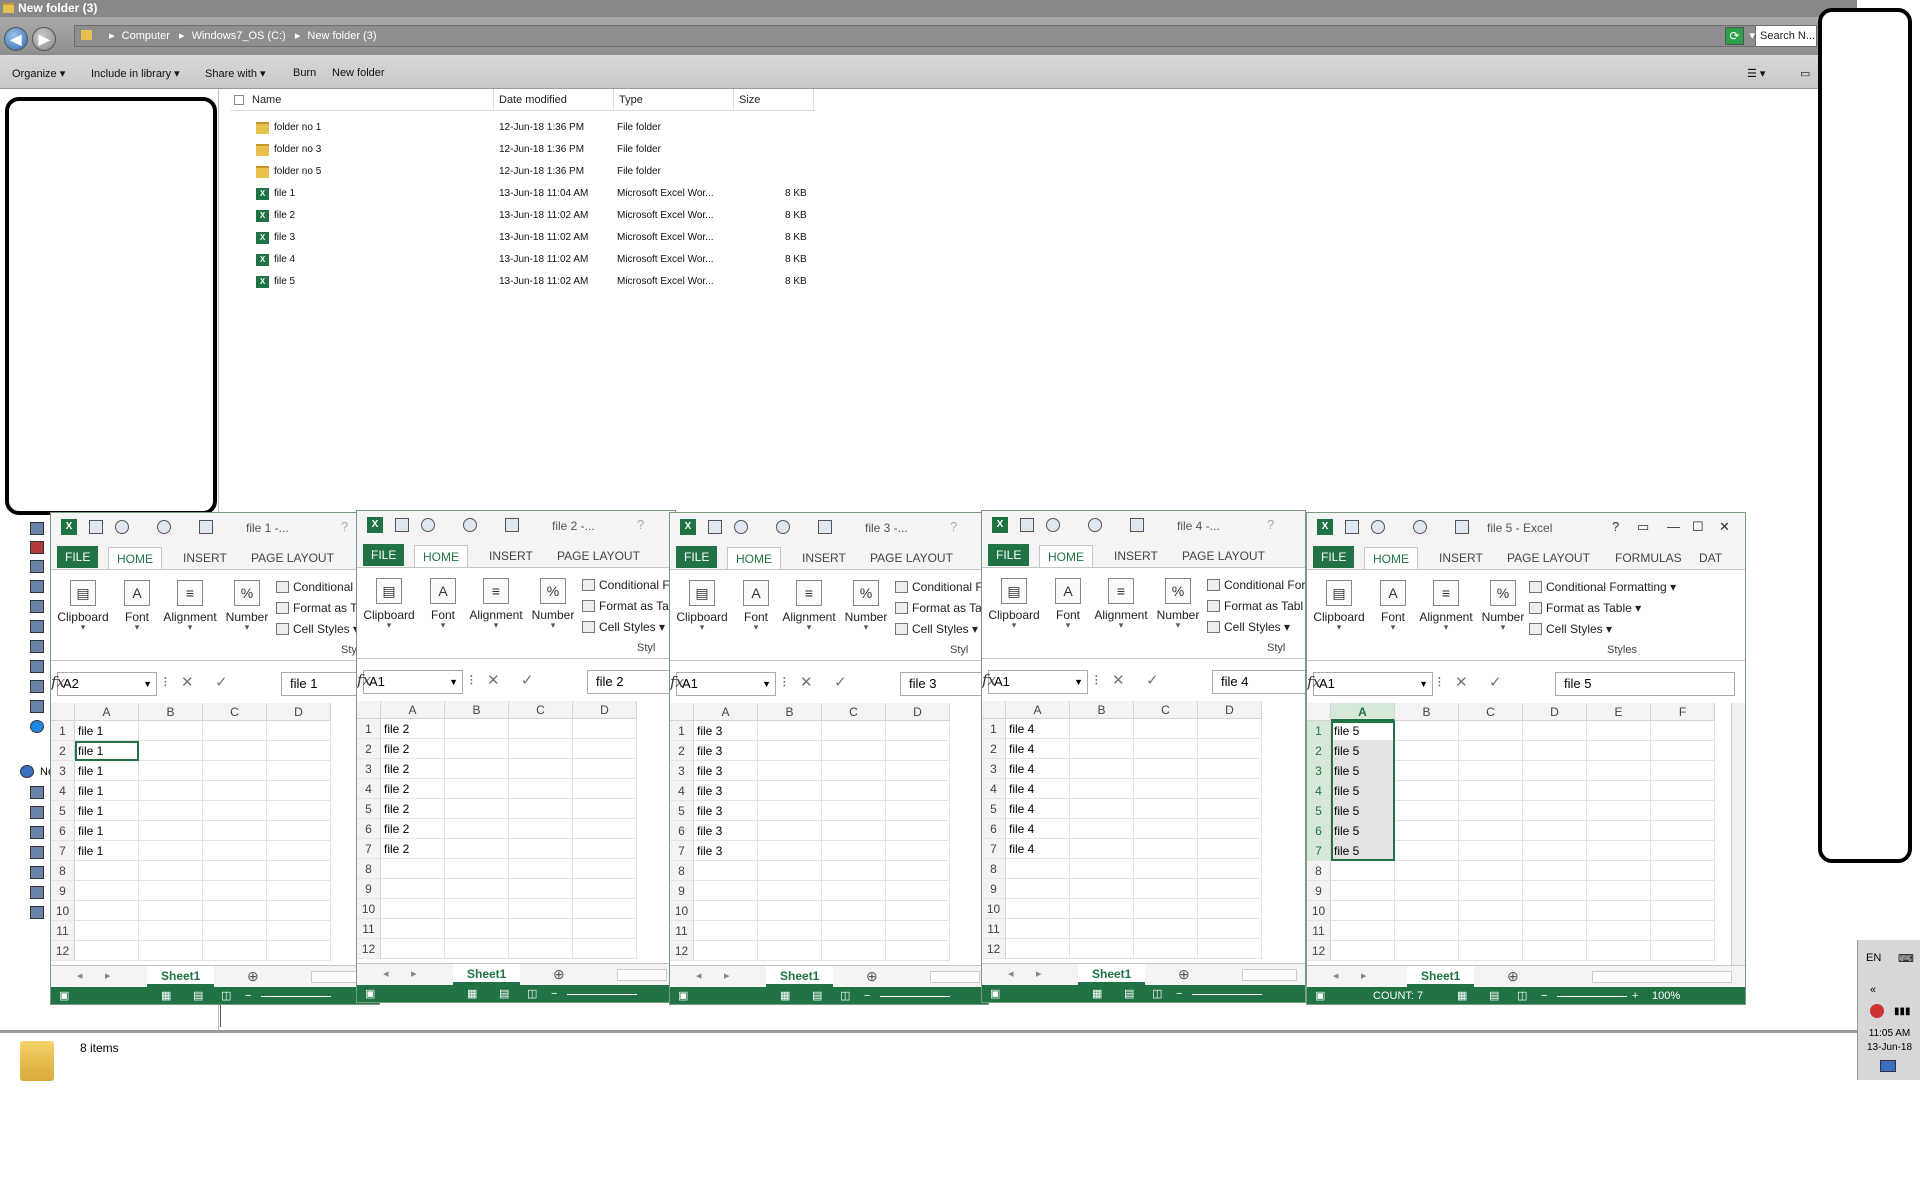  I want to click on row-header: 5, so click(682, 811).